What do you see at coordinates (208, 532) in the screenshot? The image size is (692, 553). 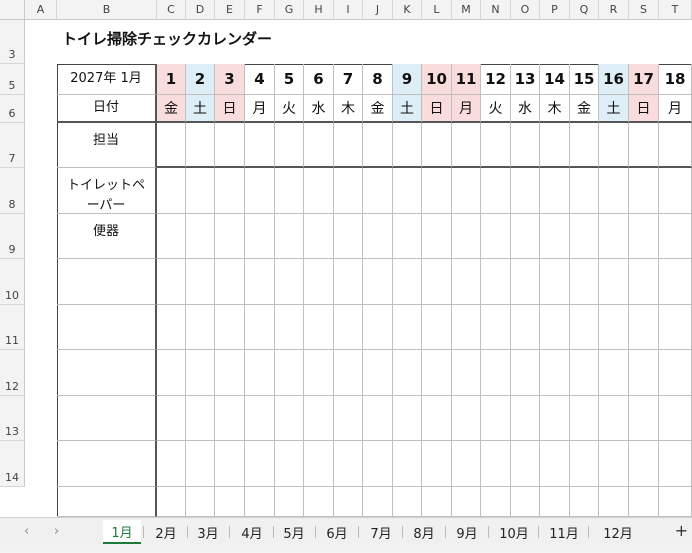 I see `sheet-tab-3: 3月` at bounding box center [208, 532].